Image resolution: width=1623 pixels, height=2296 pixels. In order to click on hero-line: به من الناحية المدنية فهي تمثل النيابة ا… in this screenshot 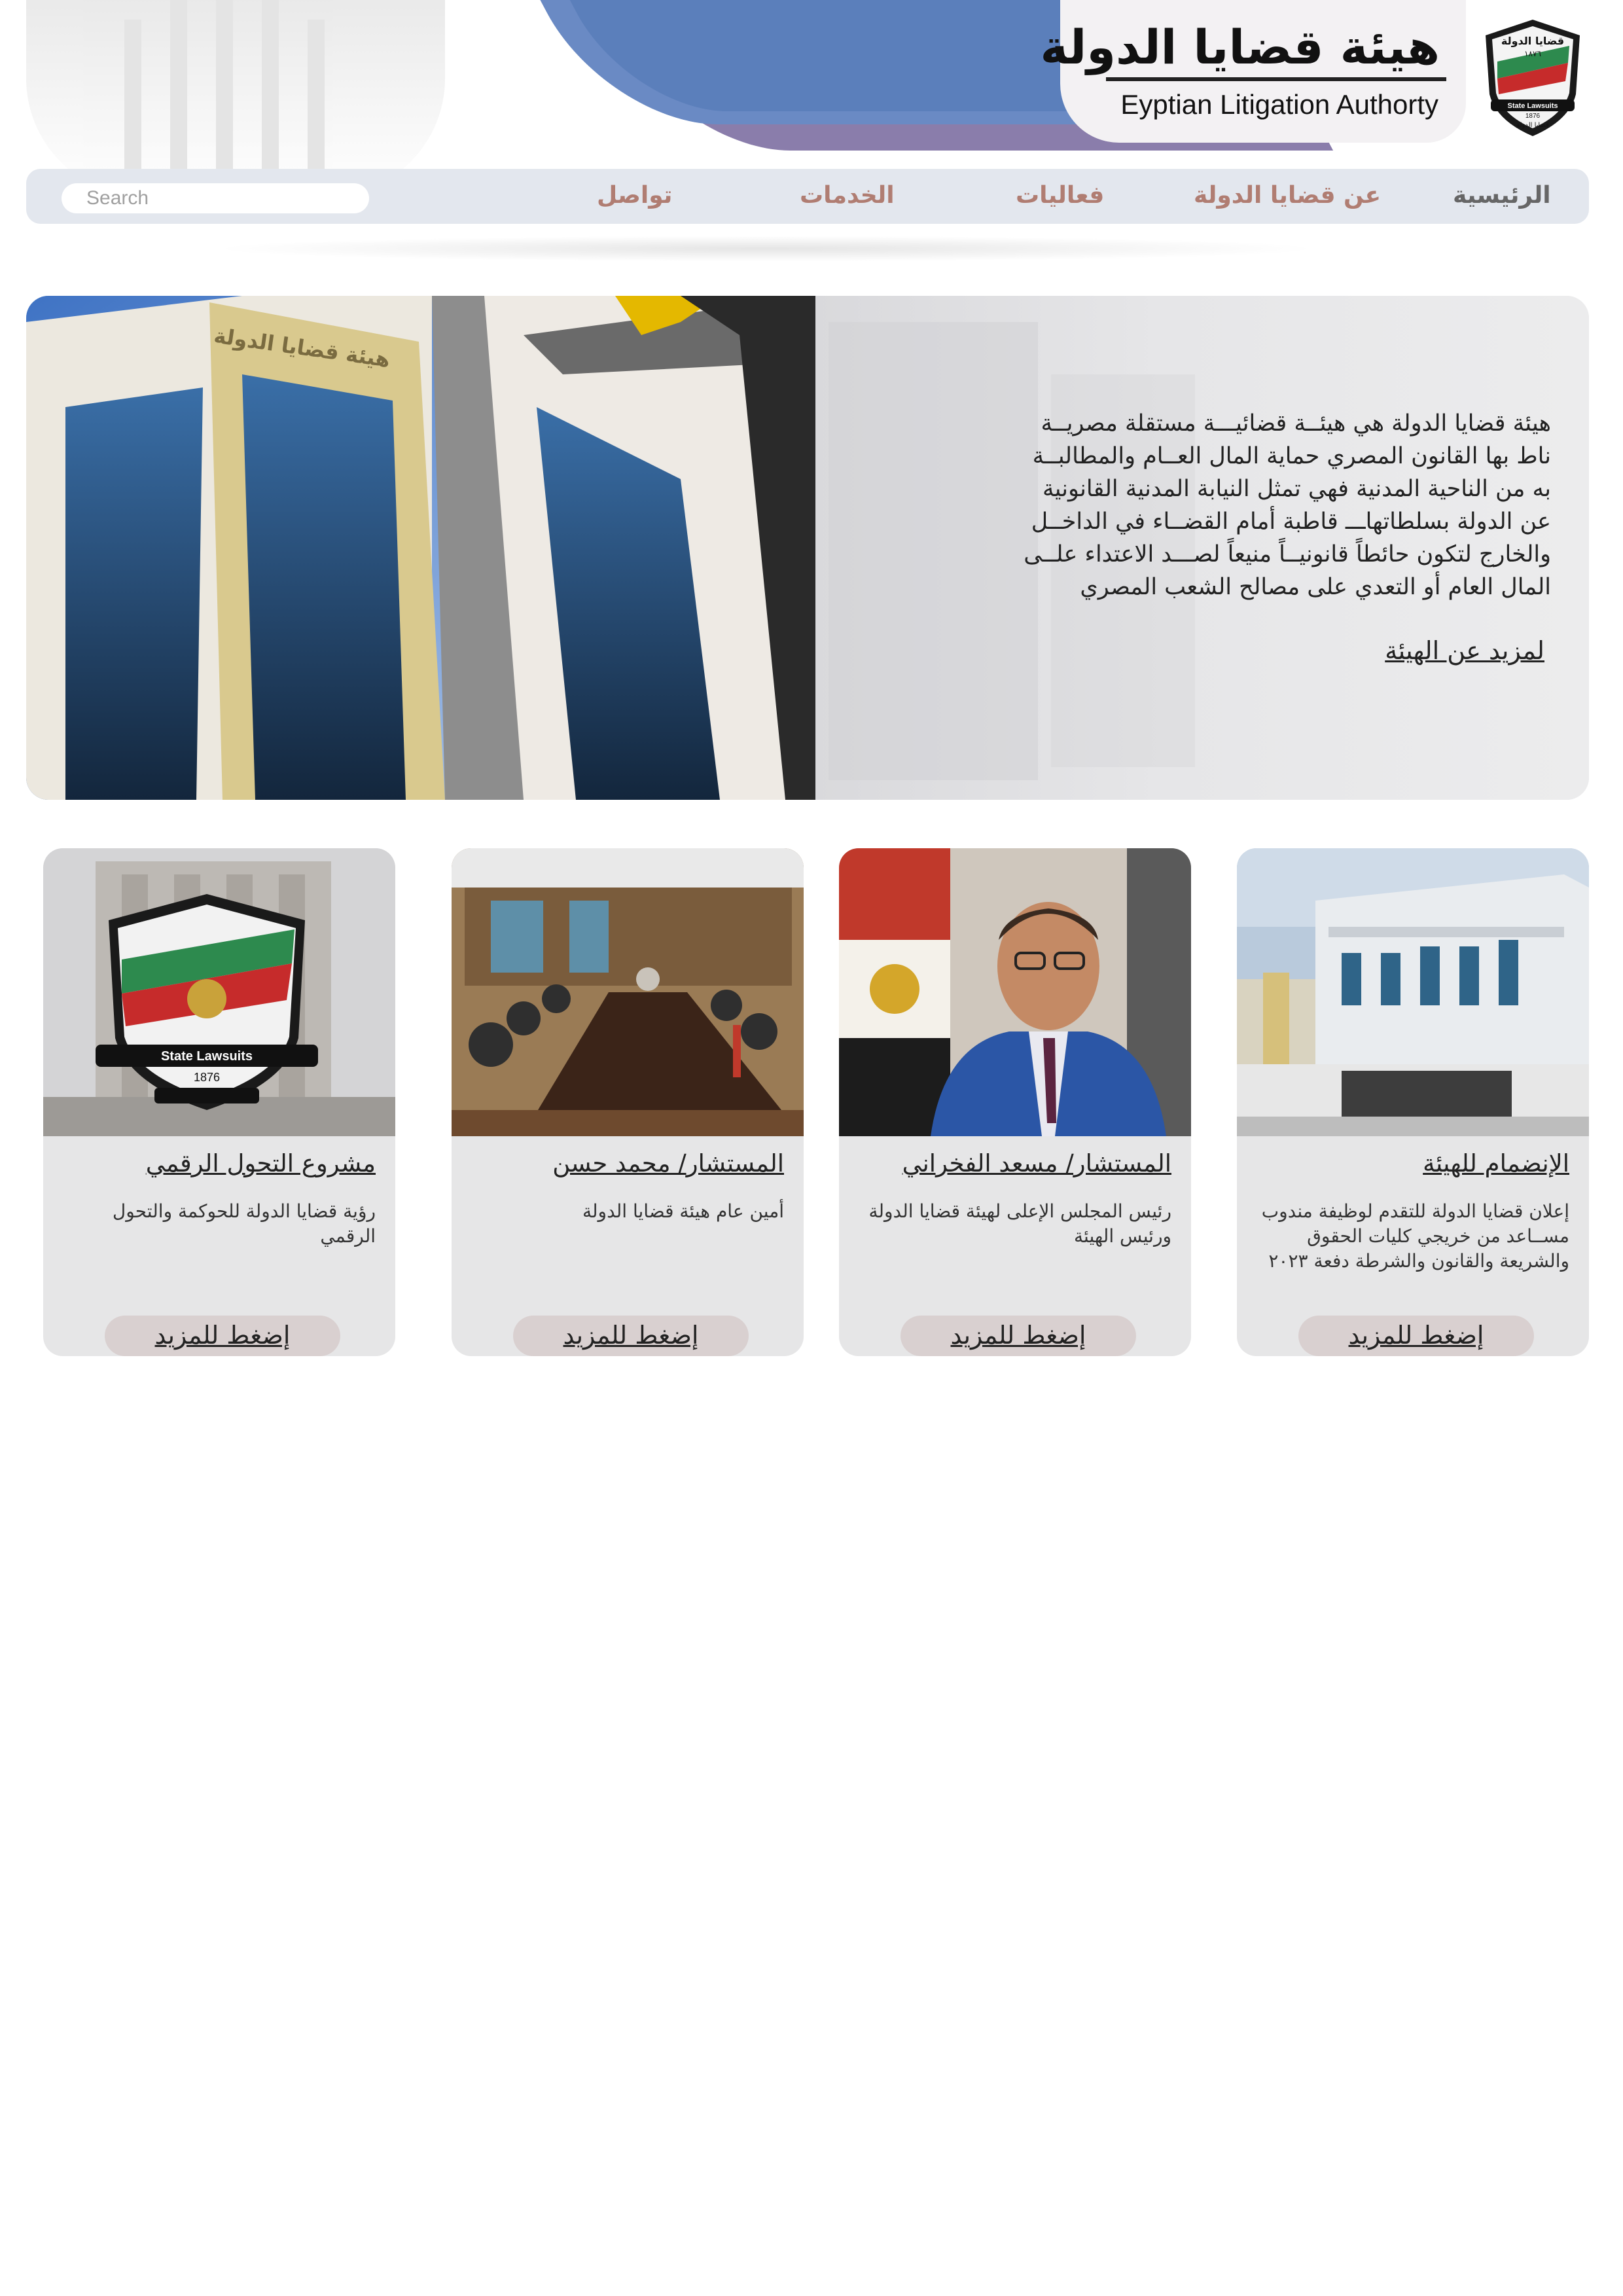, I will do `click(1296, 489)`.